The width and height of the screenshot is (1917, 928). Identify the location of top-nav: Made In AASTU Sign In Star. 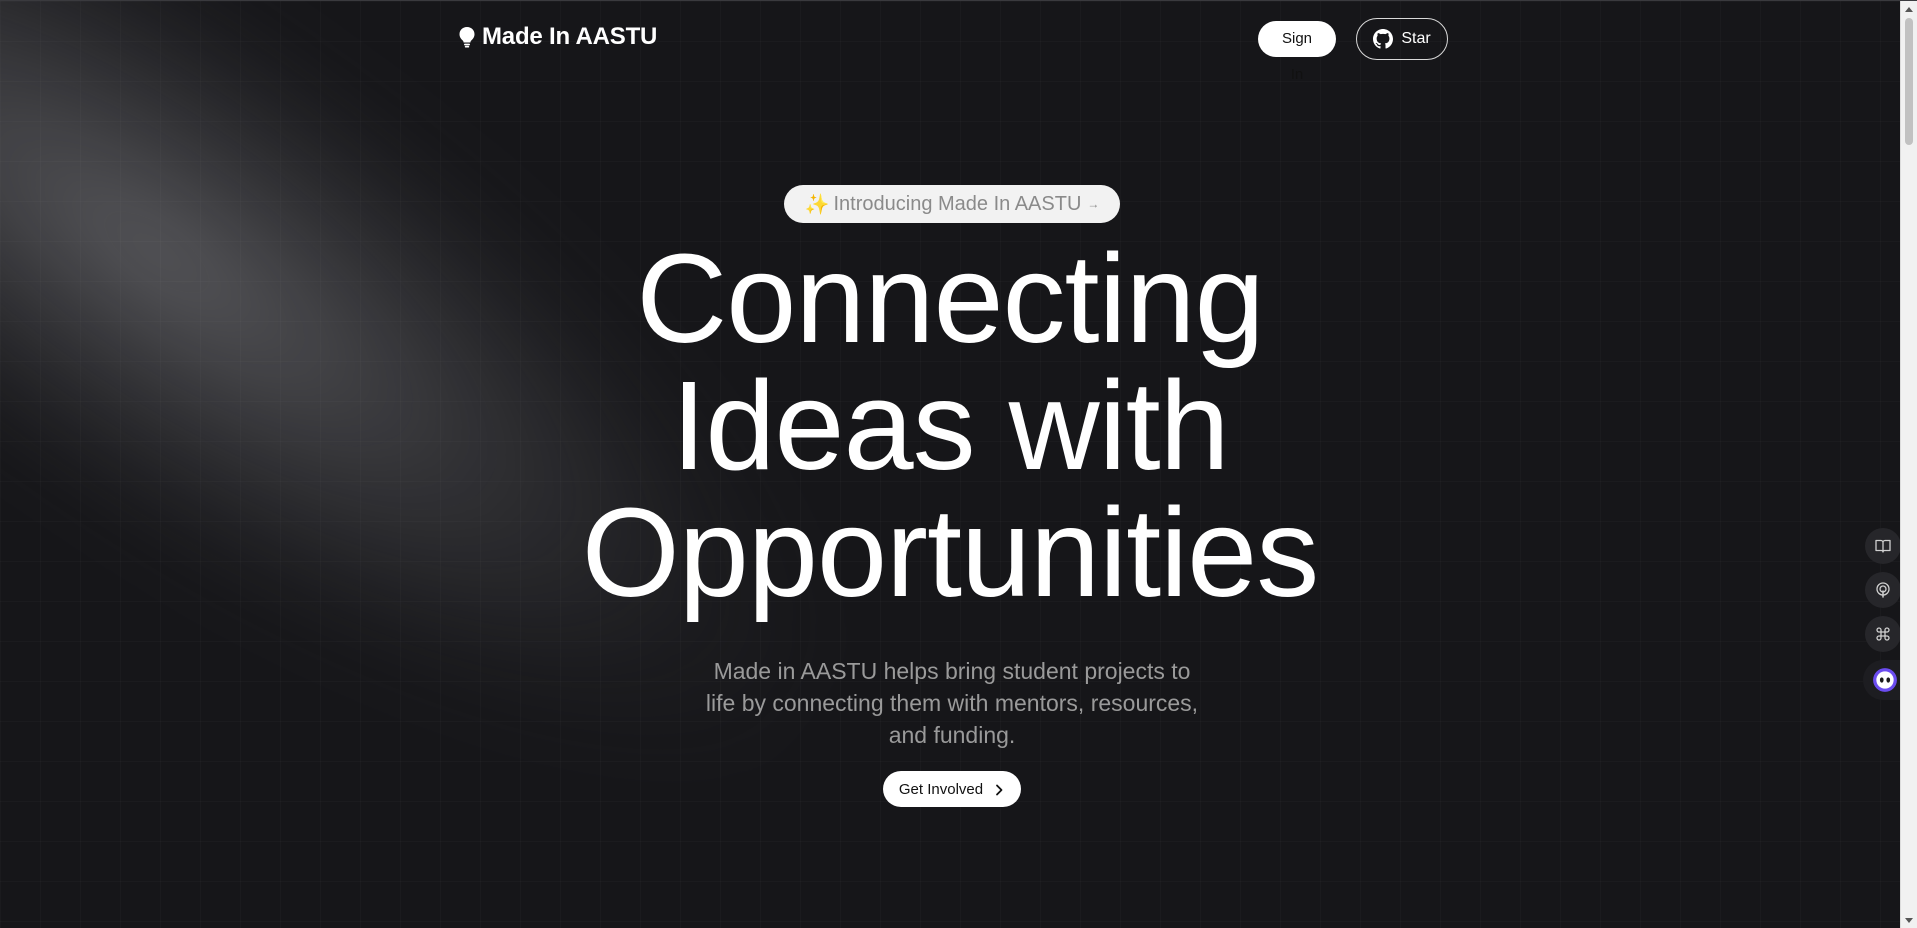
(950, 42).